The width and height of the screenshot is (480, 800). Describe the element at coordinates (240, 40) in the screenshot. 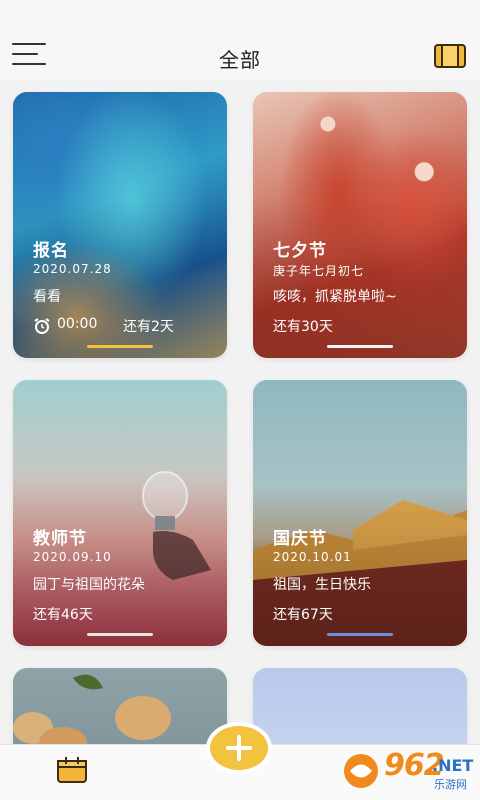

I see `top-bar: 全部` at that location.